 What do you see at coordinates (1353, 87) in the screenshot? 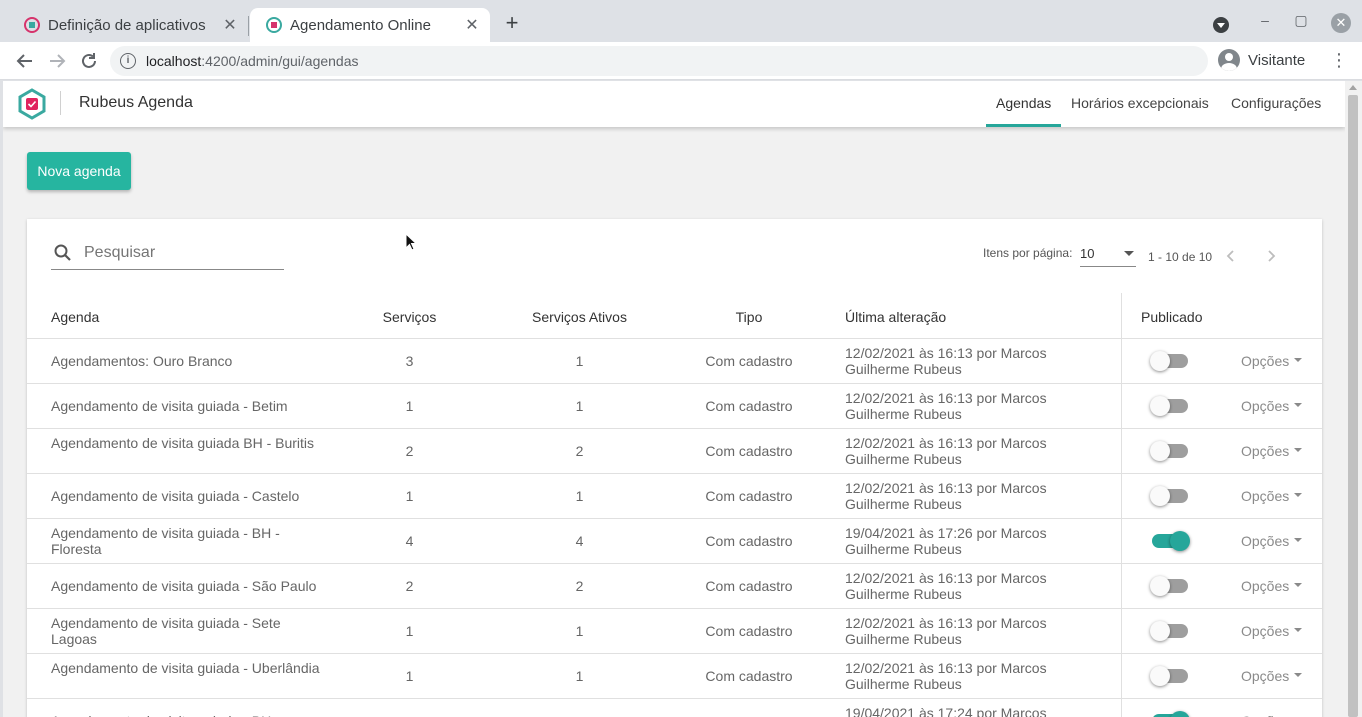
I see `scroll-up-arrow-icon` at bounding box center [1353, 87].